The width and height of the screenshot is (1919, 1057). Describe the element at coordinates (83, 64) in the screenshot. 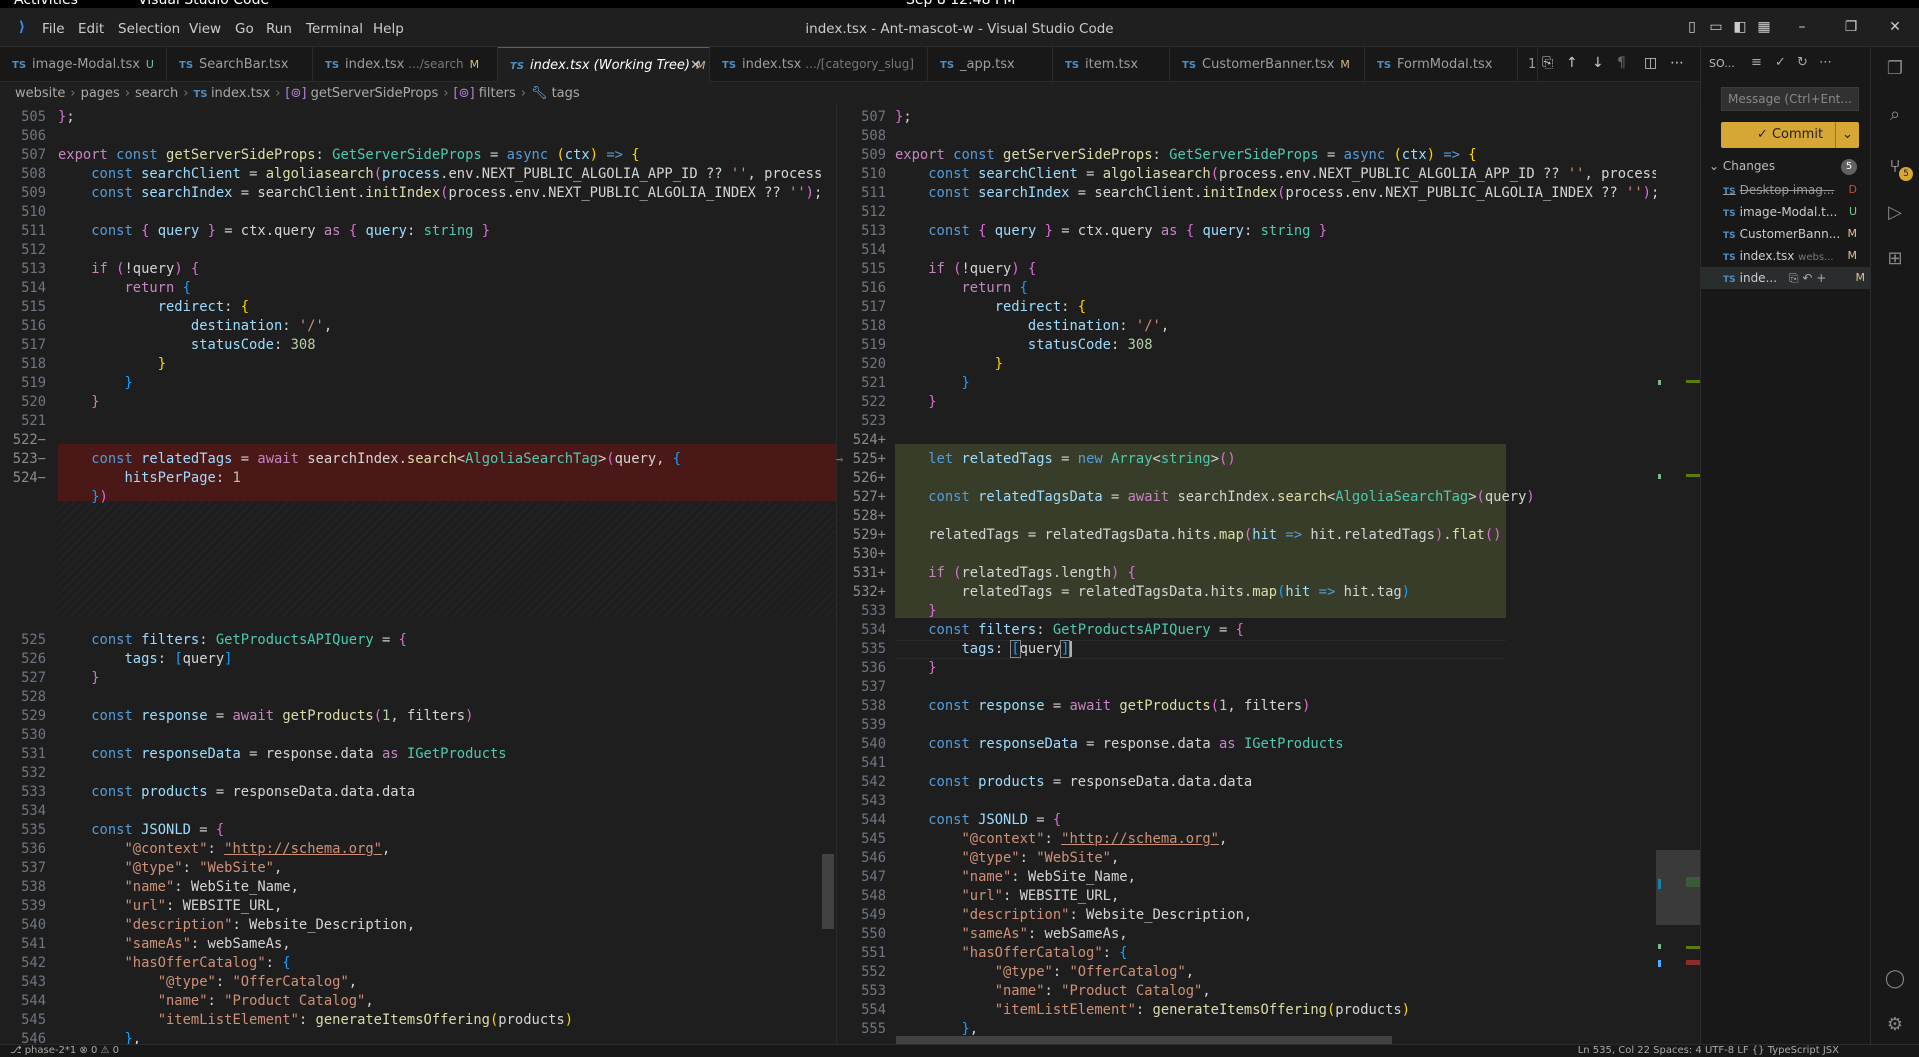

I see `tab-image-modal: TS image-Modal.tsx U` at that location.